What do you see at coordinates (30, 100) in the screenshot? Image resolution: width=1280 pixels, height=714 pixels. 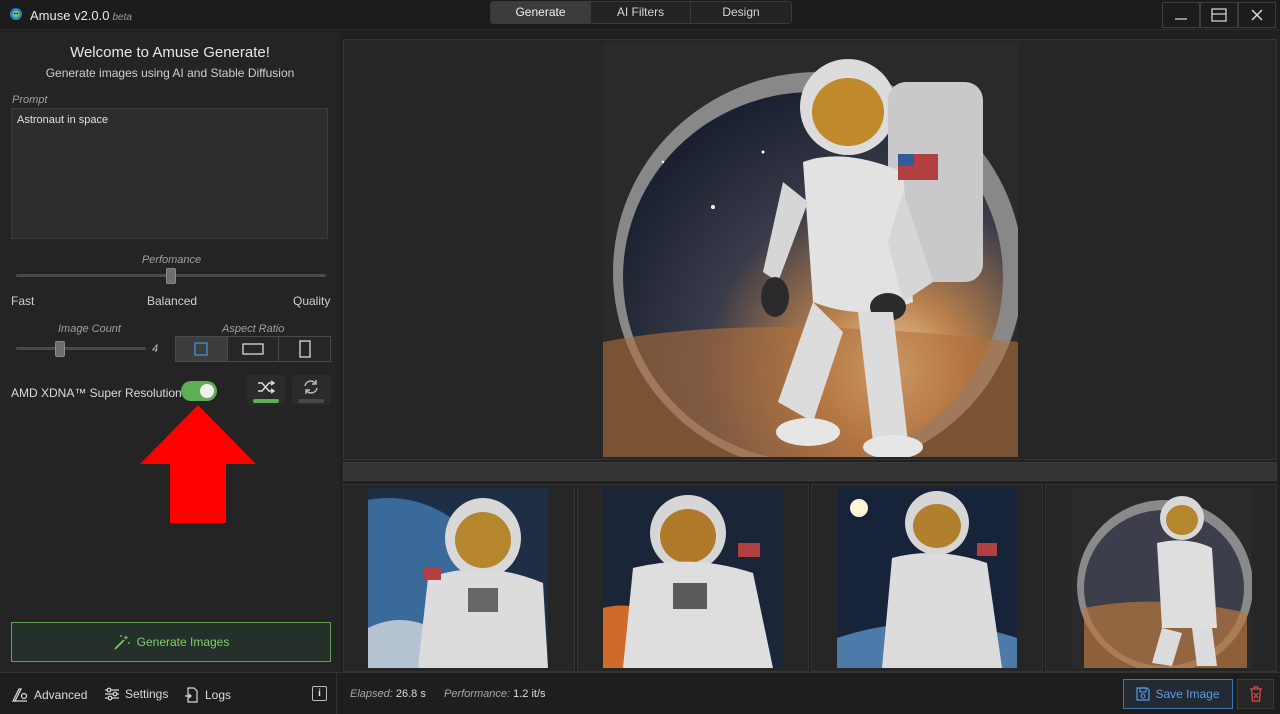 I see `prompt-label: Prompt` at bounding box center [30, 100].